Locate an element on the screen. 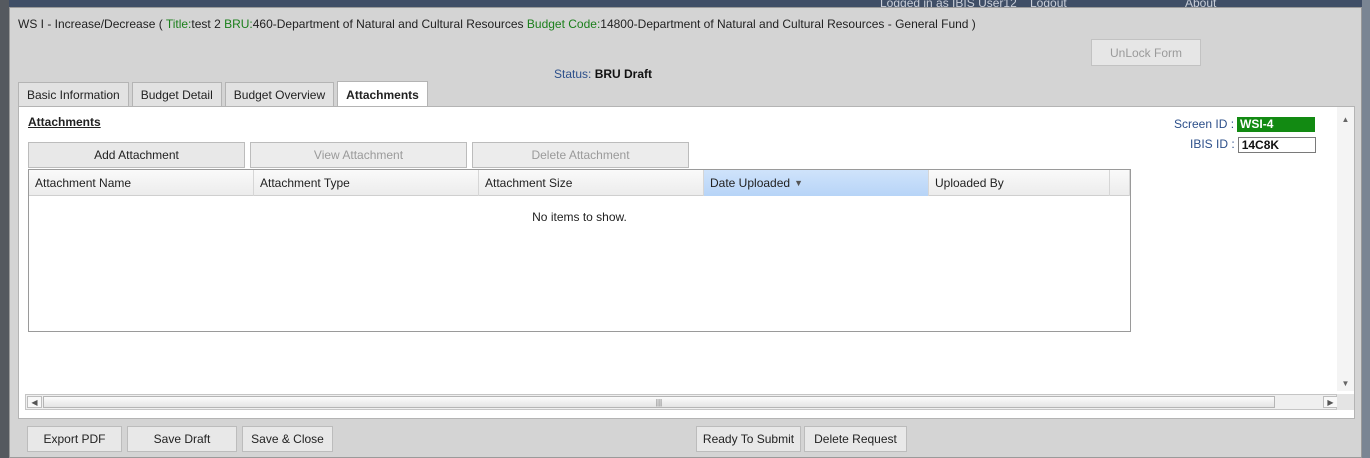 The image size is (1370, 458). column-date-uploaded-label: Date Uploaded is located at coordinates (750, 183).